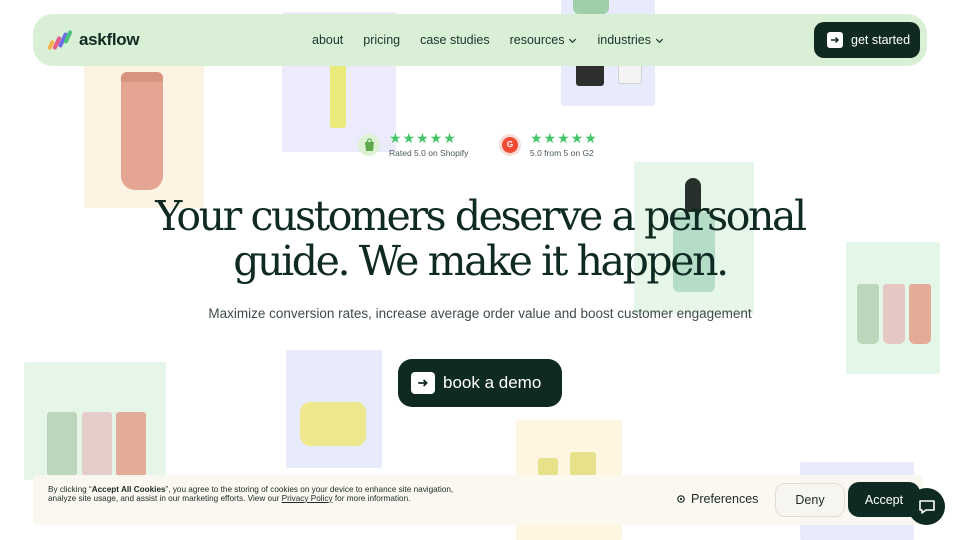  Describe the element at coordinates (481, 261) in the screenshot. I see `hero-headline-line-2: guide. We make it happen.` at that location.